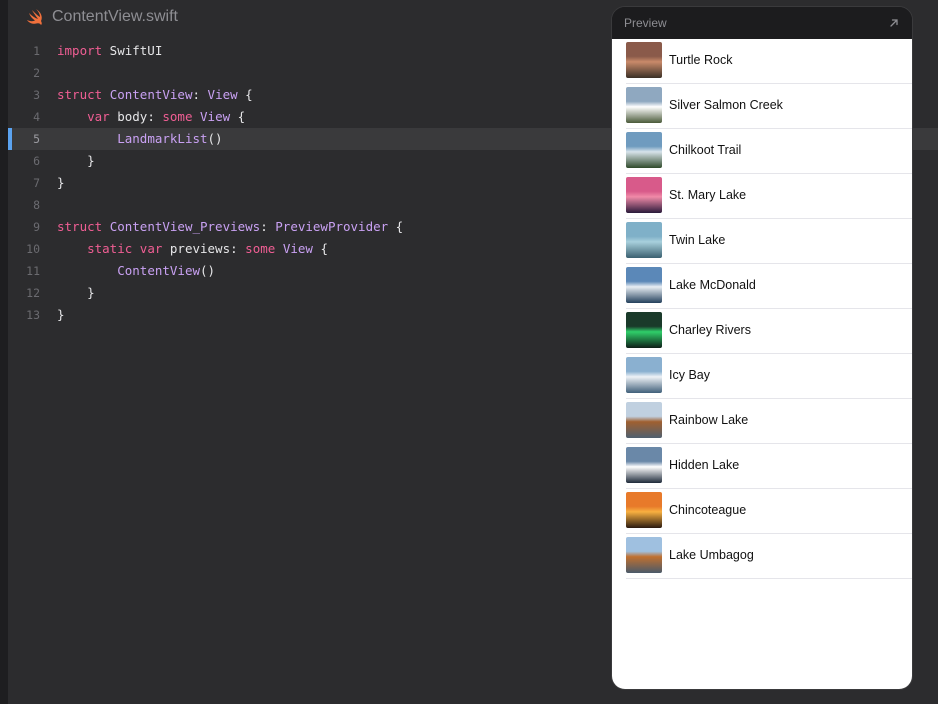 The image size is (938, 704). What do you see at coordinates (109, 51) in the screenshot?
I see `line-text: import SwiftUI` at bounding box center [109, 51].